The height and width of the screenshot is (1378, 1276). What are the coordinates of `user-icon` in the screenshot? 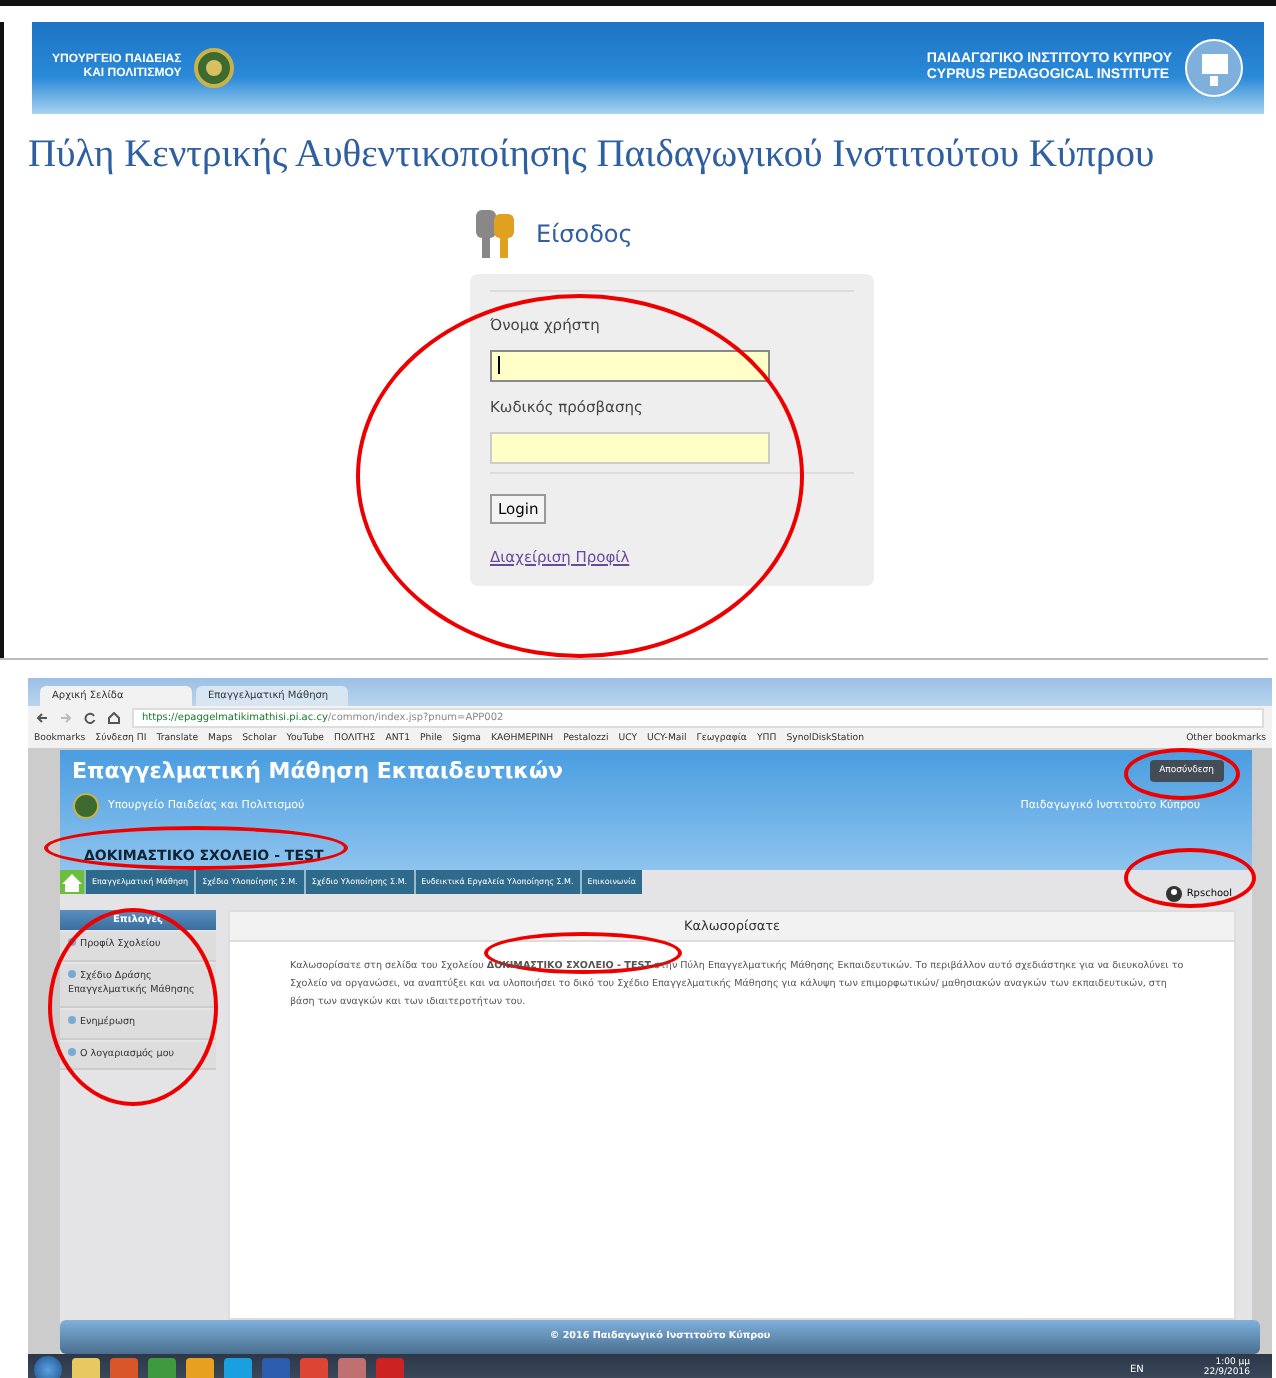 It's located at (1174, 894).